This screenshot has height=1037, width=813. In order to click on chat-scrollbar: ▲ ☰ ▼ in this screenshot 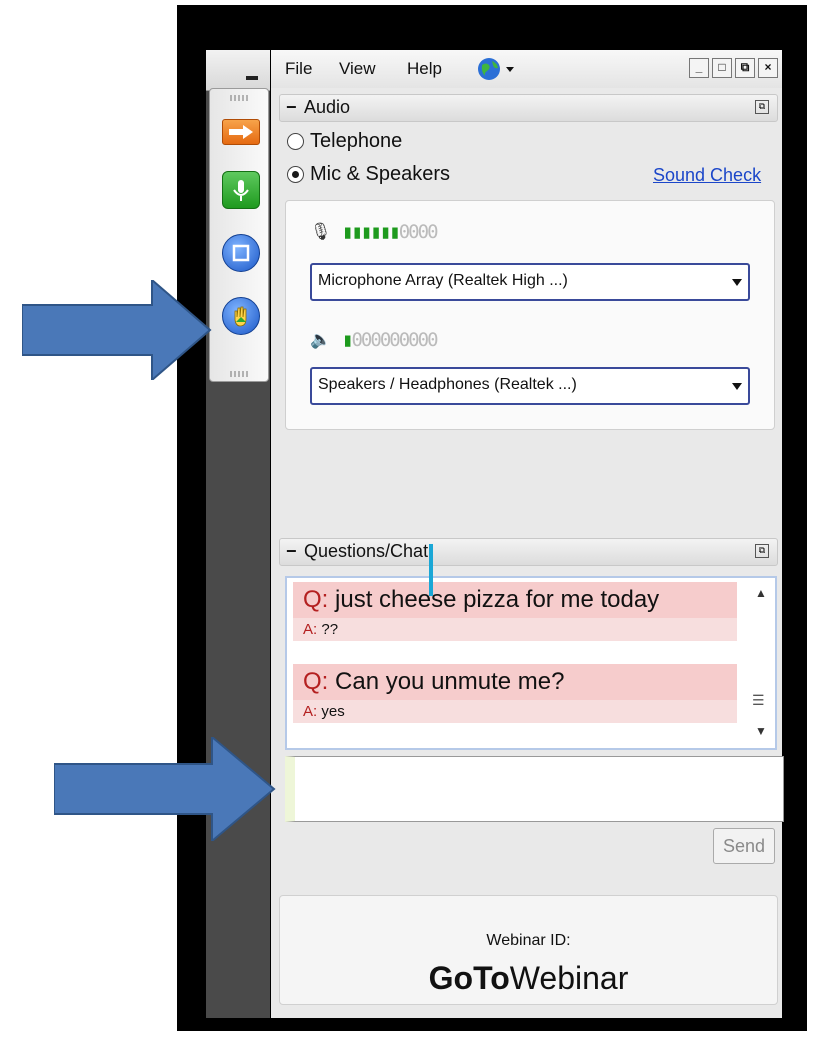, I will do `click(761, 661)`.